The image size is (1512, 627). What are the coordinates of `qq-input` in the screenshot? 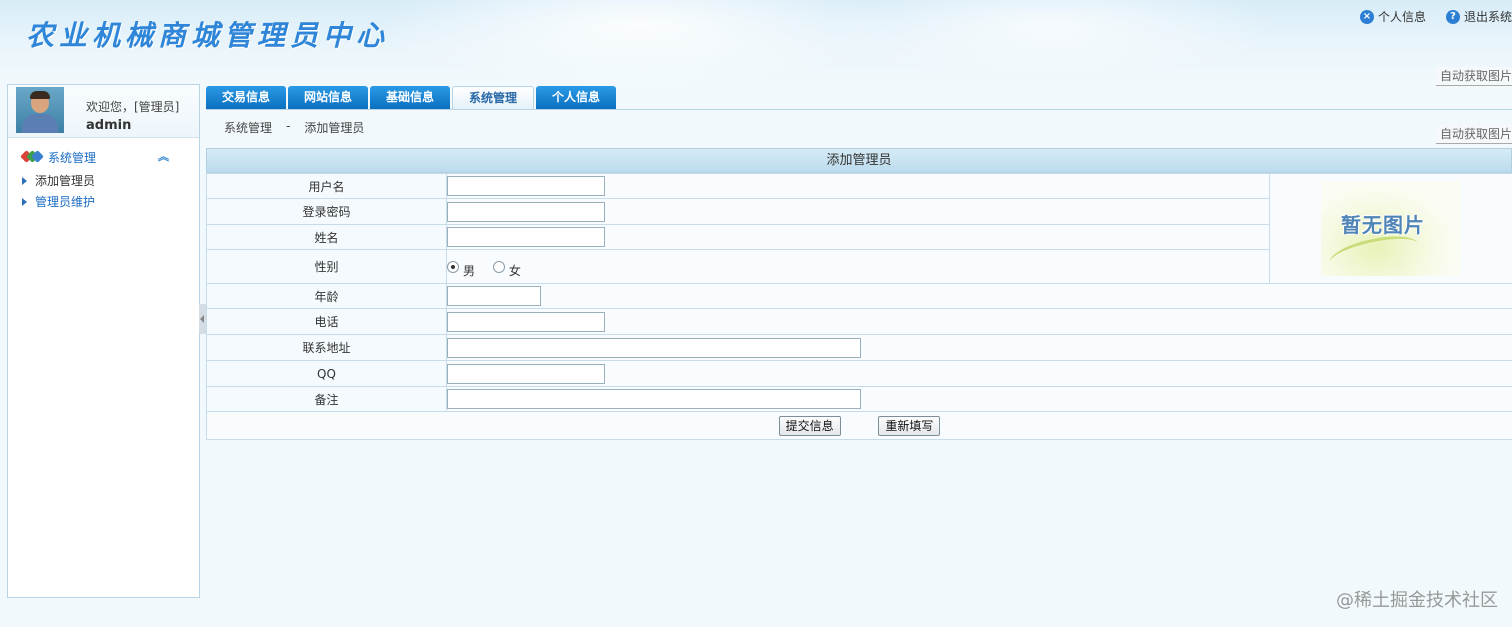 It's located at (526, 373).